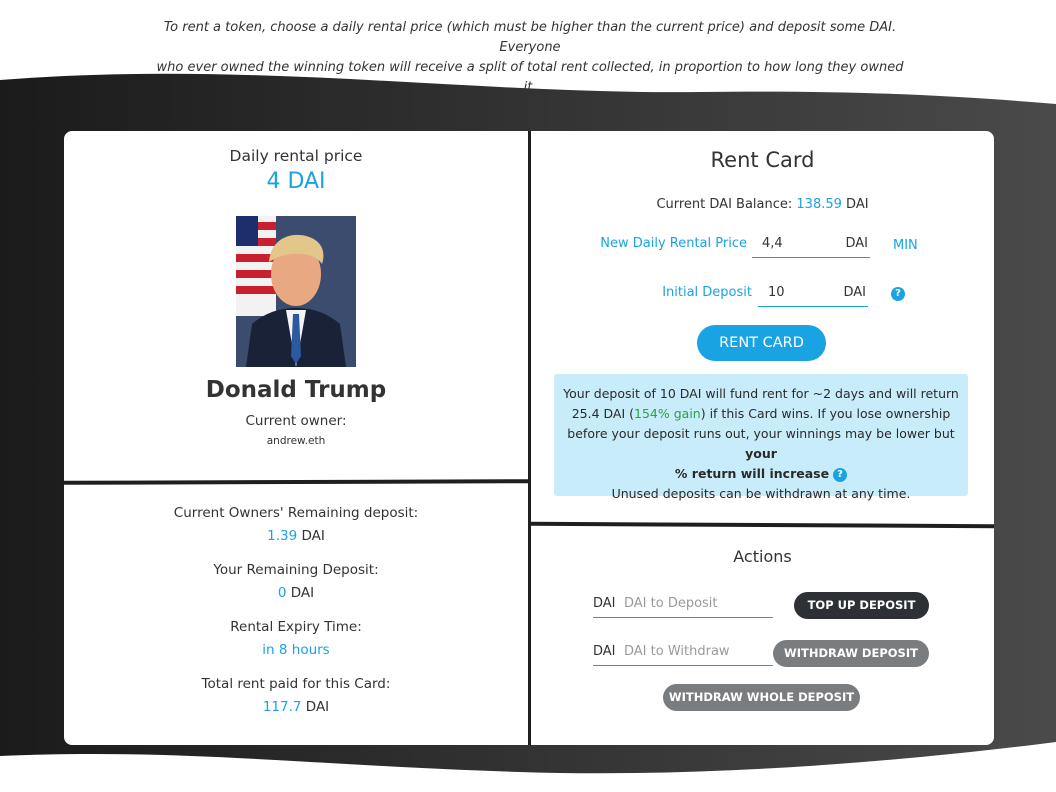 The height and width of the screenshot is (792, 1056). What do you see at coordinates (762, 525) in the screenshot?
I see `right-horizontal-divider` at bounding box center [762, 525].